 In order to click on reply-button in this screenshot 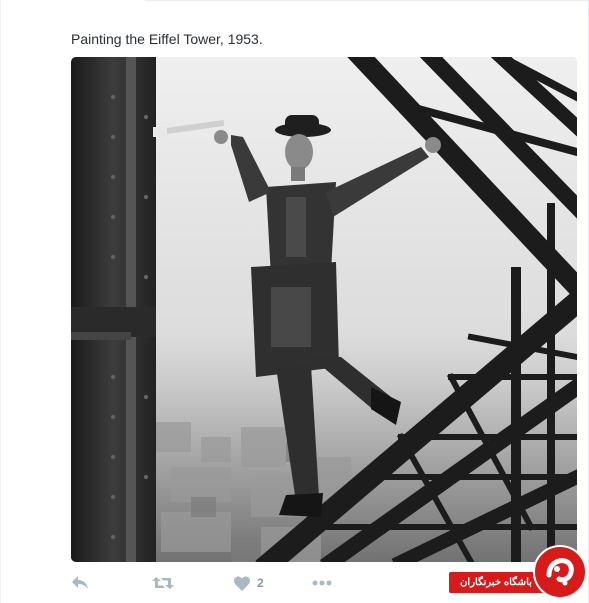, I will do `click(80, 583)`.